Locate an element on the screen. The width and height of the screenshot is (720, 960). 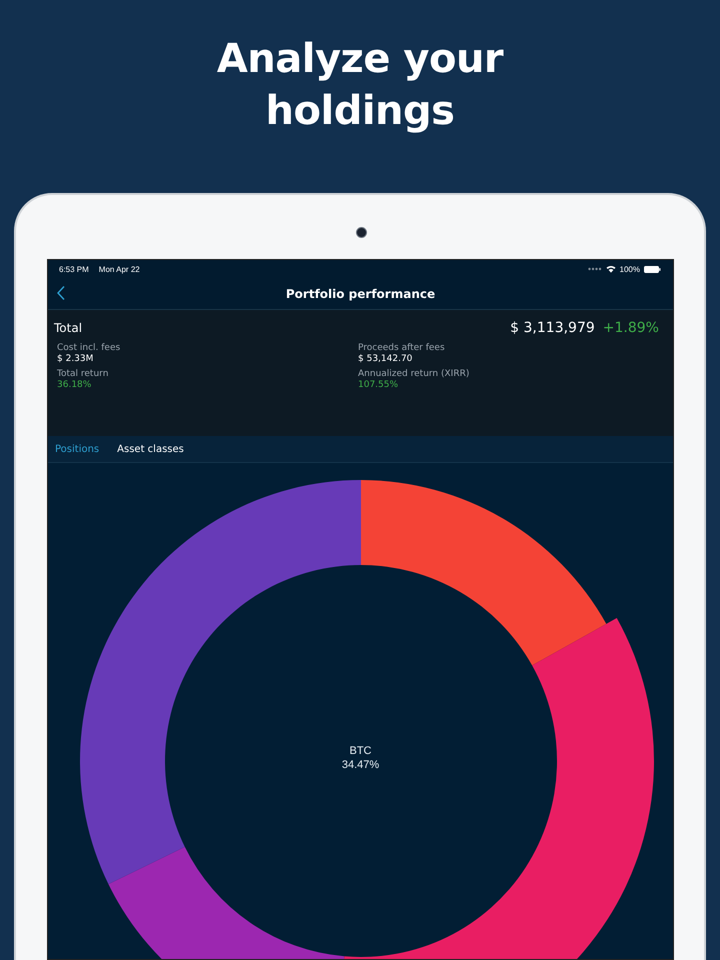
battery-percent: 100% is located at coordinates (630, 269).